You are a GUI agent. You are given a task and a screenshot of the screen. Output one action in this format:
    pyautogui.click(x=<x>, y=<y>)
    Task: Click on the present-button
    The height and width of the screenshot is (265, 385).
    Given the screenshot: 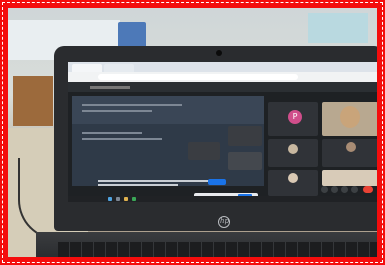 What is the action you would take?
    pyautogui.click(x=217, y=182)
    